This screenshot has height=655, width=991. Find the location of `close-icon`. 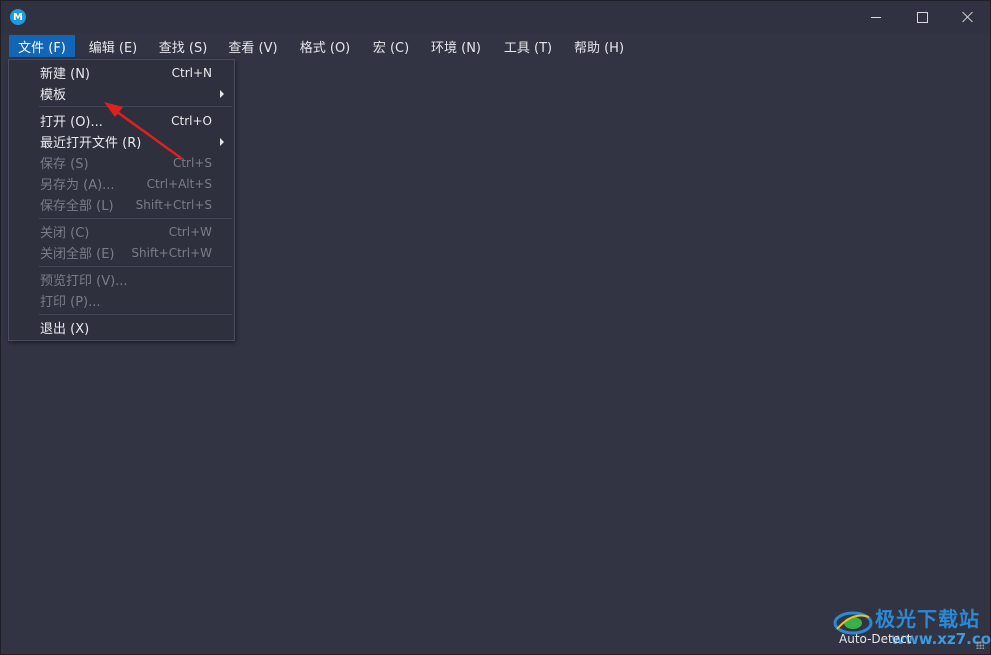

close-icon is located at coordinates (968, 17).